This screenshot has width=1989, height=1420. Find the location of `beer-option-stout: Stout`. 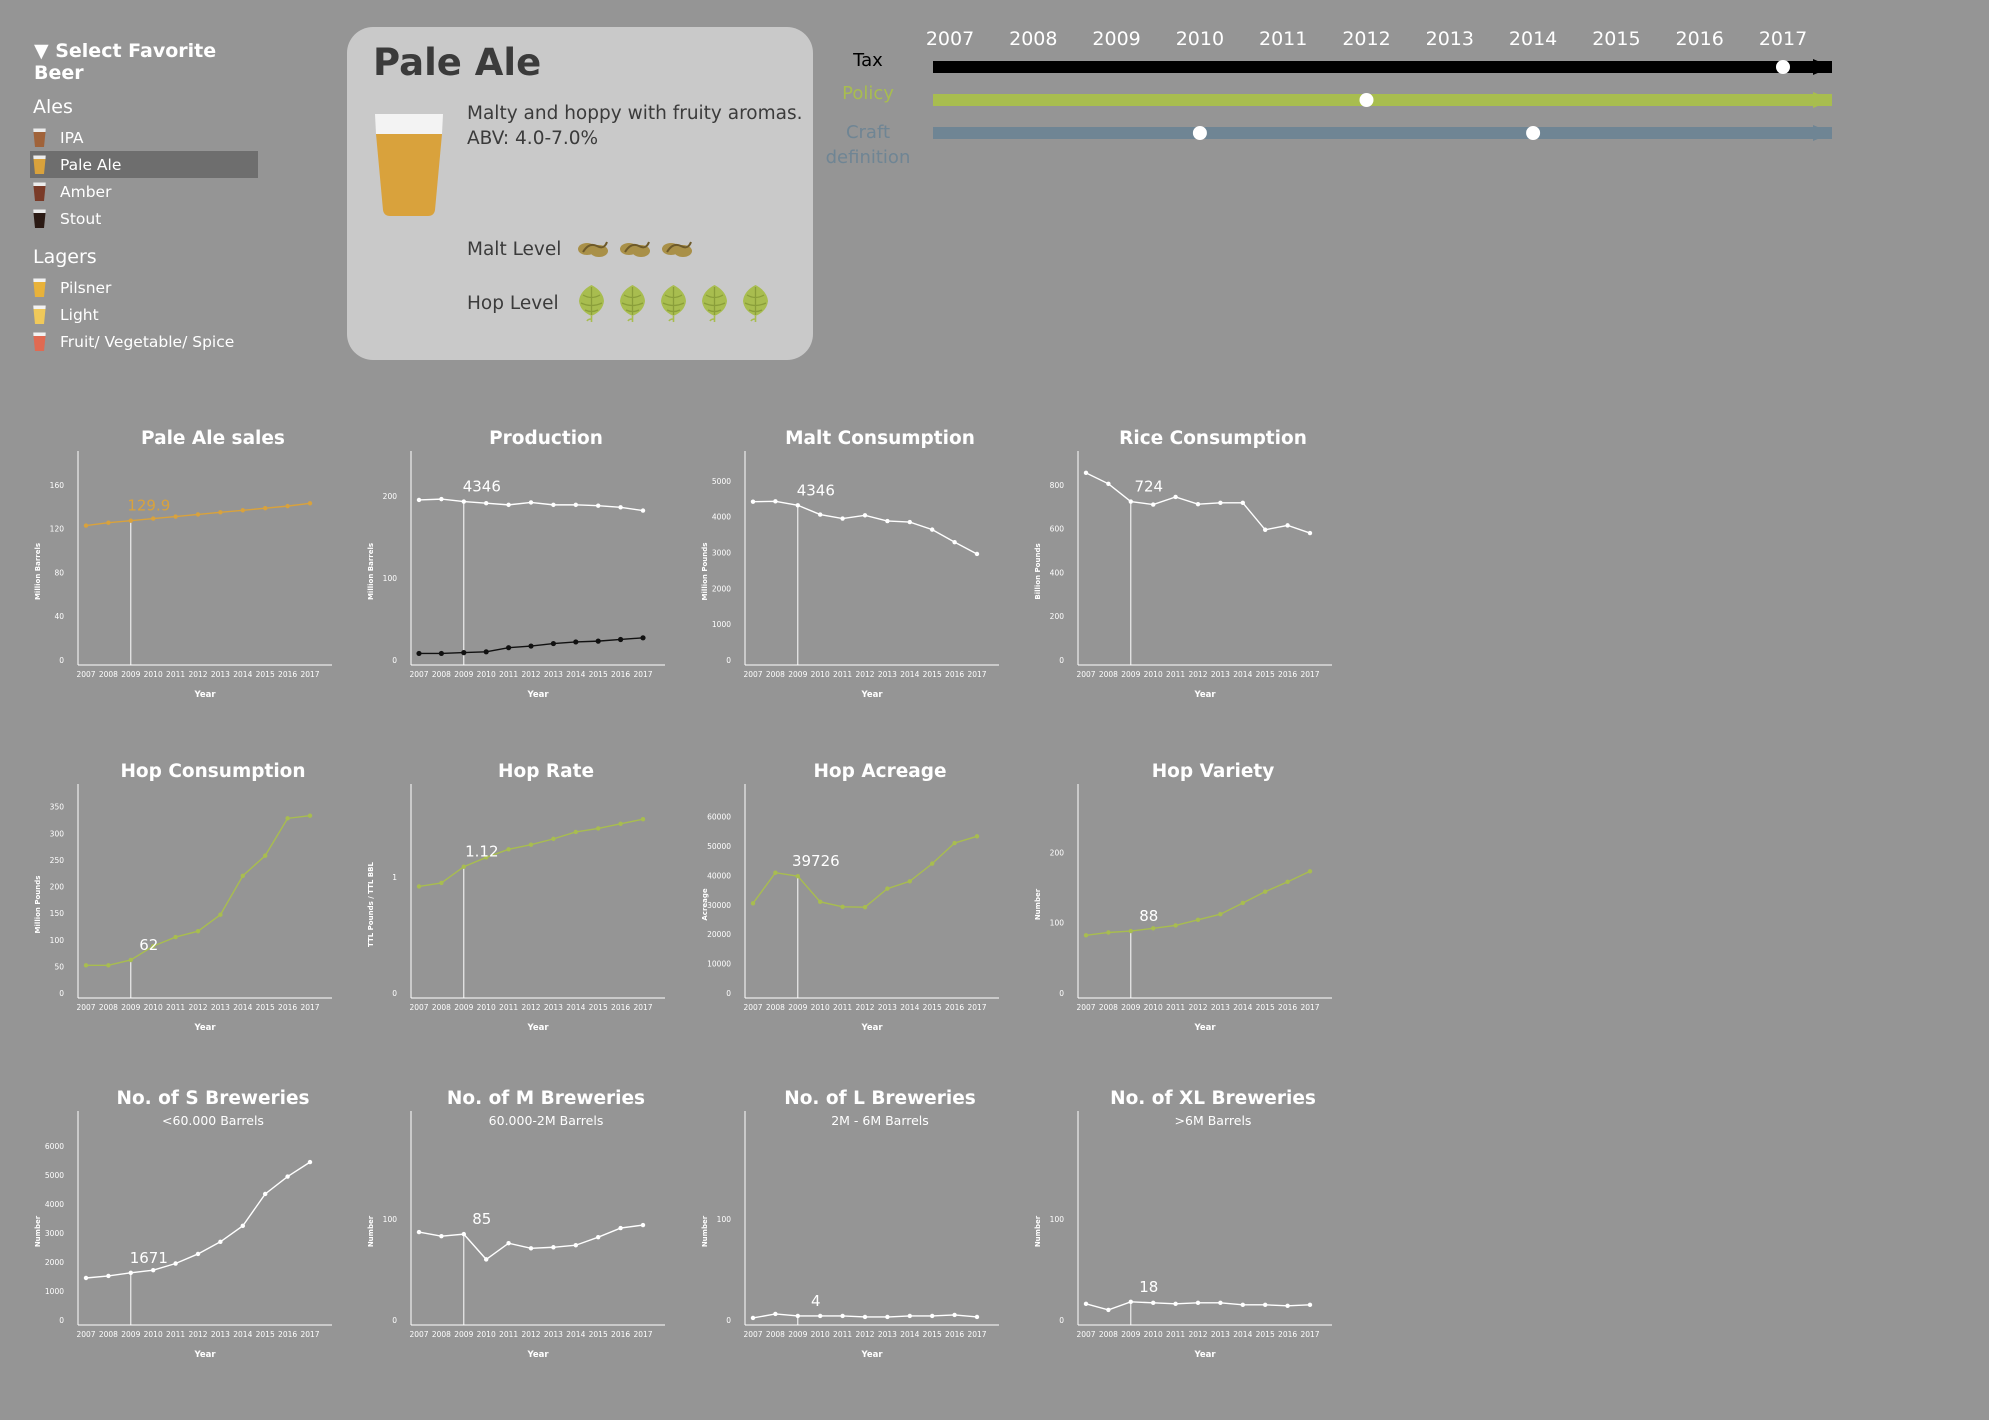

beer-option-stout: Stout is located at coordinates (144, 218).